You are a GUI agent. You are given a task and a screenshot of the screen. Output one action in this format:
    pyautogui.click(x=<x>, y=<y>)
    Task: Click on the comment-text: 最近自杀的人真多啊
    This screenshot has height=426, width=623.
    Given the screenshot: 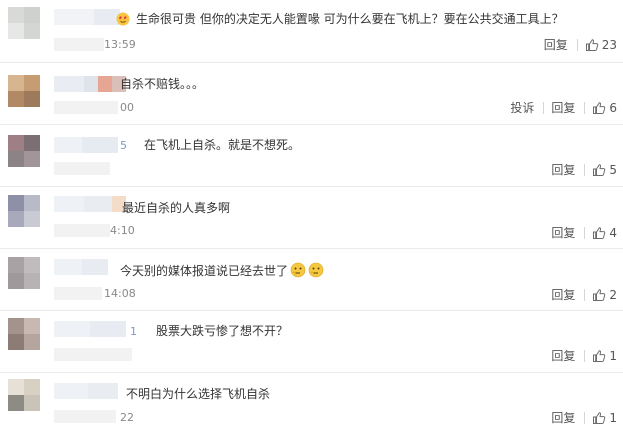 What is the action you would take?
    pyautogui.click(x=176, y=208)
    